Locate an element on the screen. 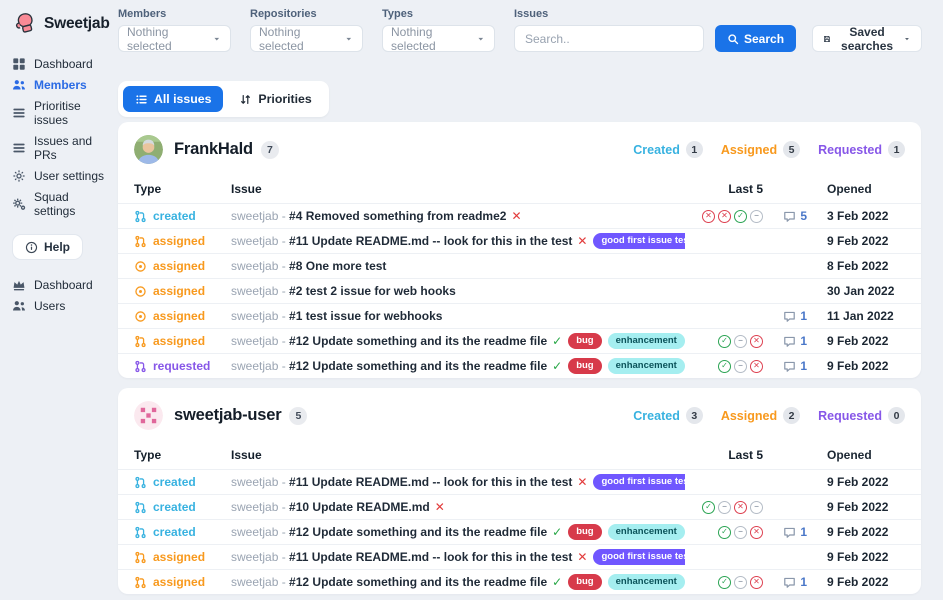  sidebar-item-label: Squad settings is located at coordinates (55, 203).